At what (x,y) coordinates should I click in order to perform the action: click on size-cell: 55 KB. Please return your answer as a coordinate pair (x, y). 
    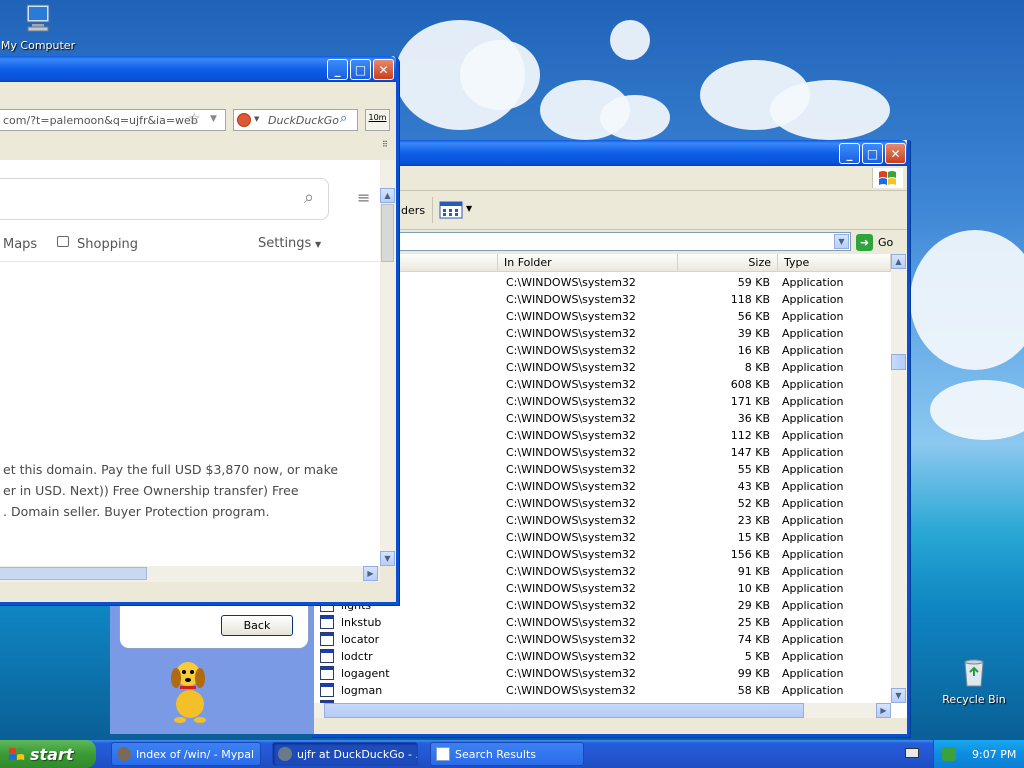
    Looking at the image, I should click on (753, 469).